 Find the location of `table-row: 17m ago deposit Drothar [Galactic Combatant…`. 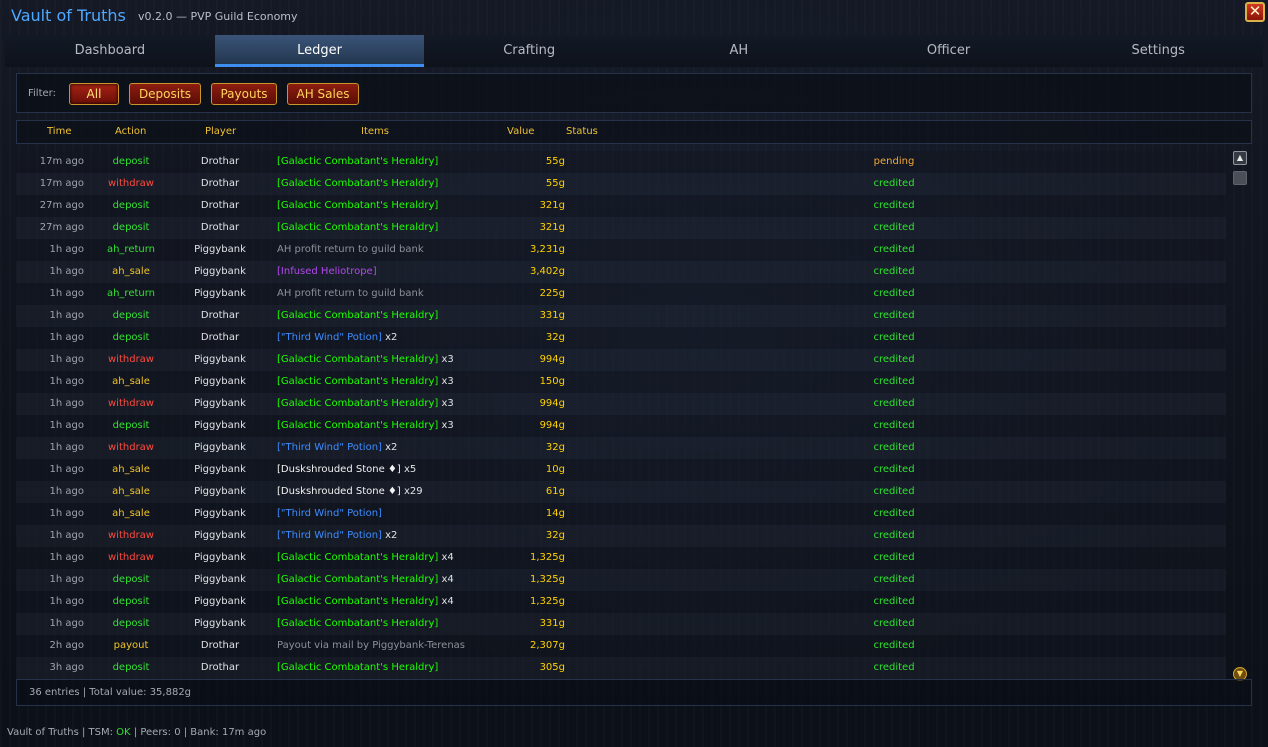

table-row: 17m ago deposit Drothar [Galactic Combatant… is located at coordinates (621, 162).